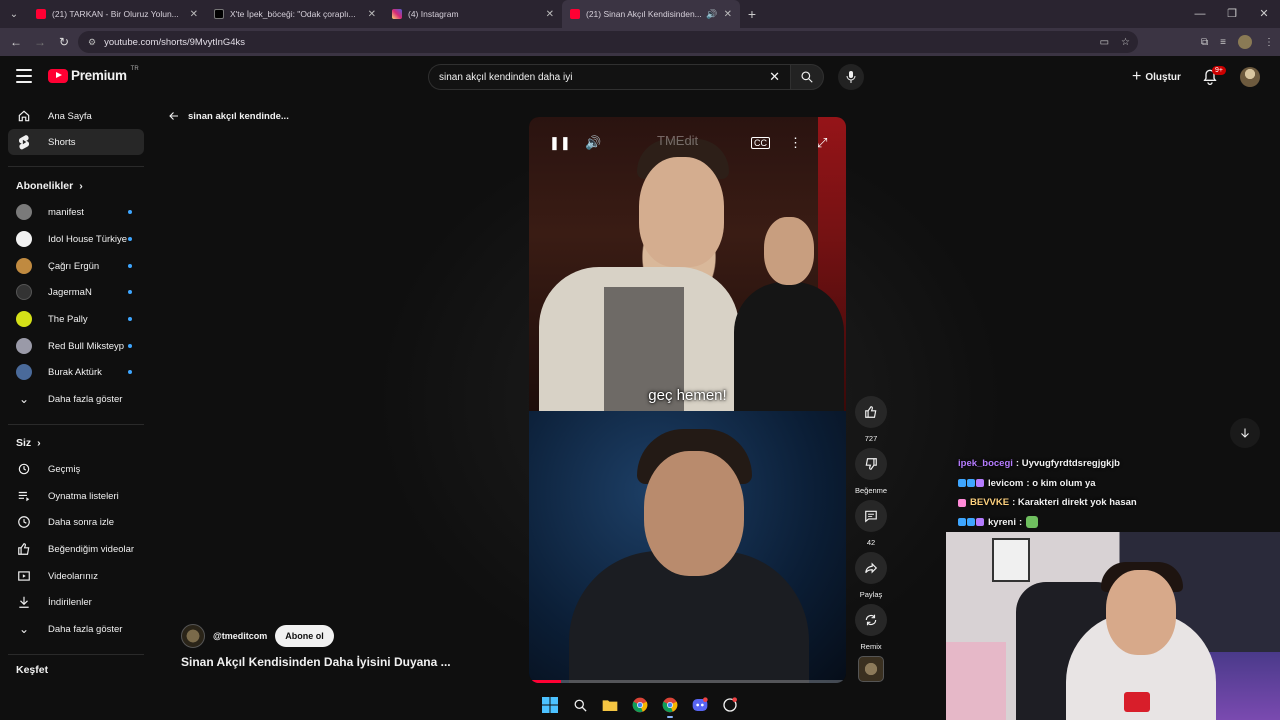 The width and height of the screenshot is (1280, 720). I want to click on volume-icon: 🔊, so click(593, 143).